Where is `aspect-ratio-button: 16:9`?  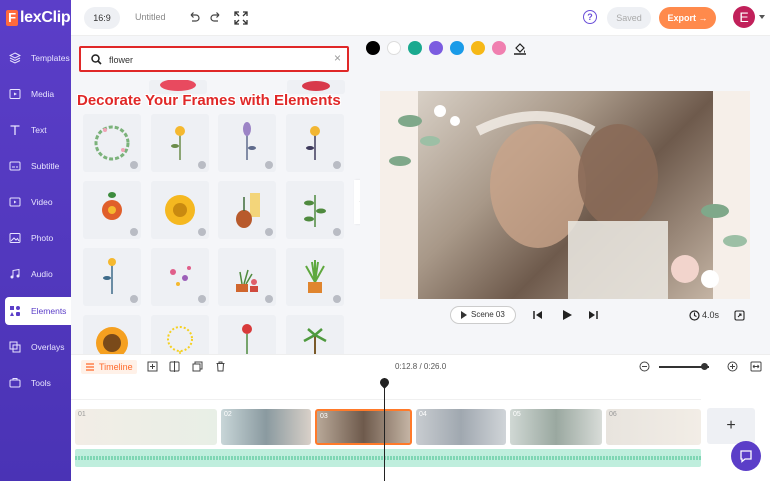
aspect-ratio-button: 16:9 is located at coordinates (102, 18).